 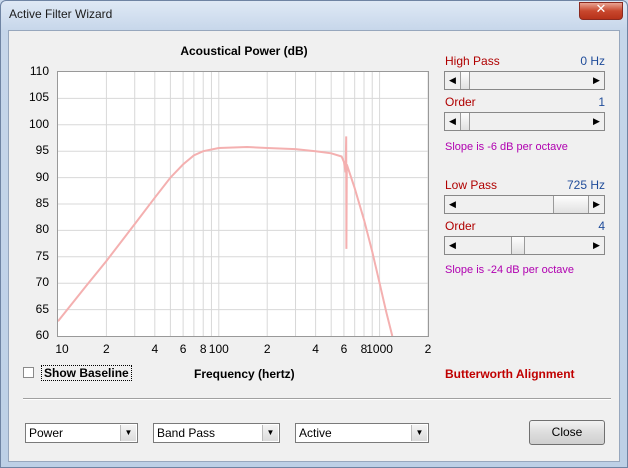 What do you see at coordinates (39, 71) in the screenshot?
I see `y-tick-label: 110` at bounding box center [39, 71].